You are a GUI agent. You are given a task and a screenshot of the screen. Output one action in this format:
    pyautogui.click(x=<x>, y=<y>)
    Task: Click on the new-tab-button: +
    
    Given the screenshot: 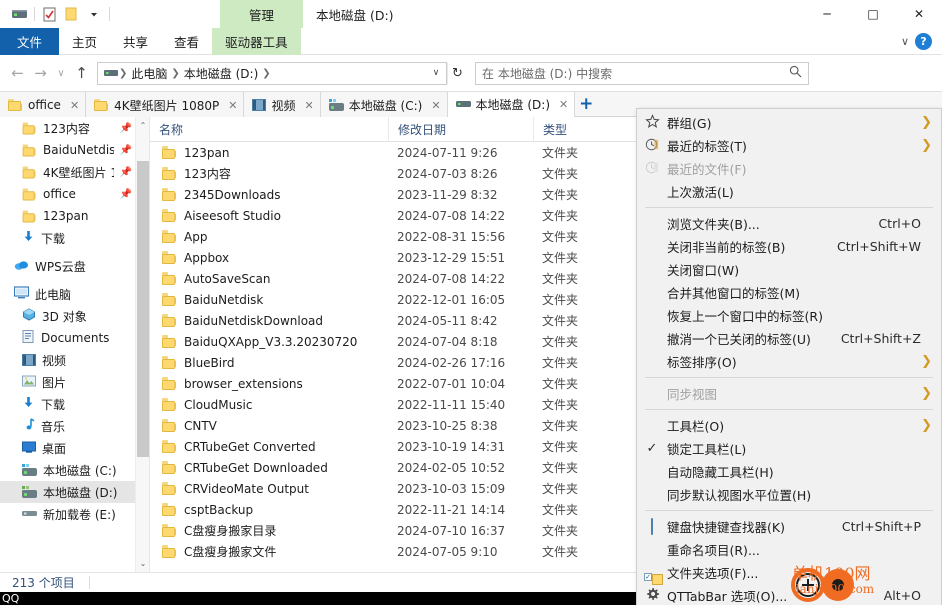 What is the action you would take?
    pyautogui.click(x=586, y=104)
    